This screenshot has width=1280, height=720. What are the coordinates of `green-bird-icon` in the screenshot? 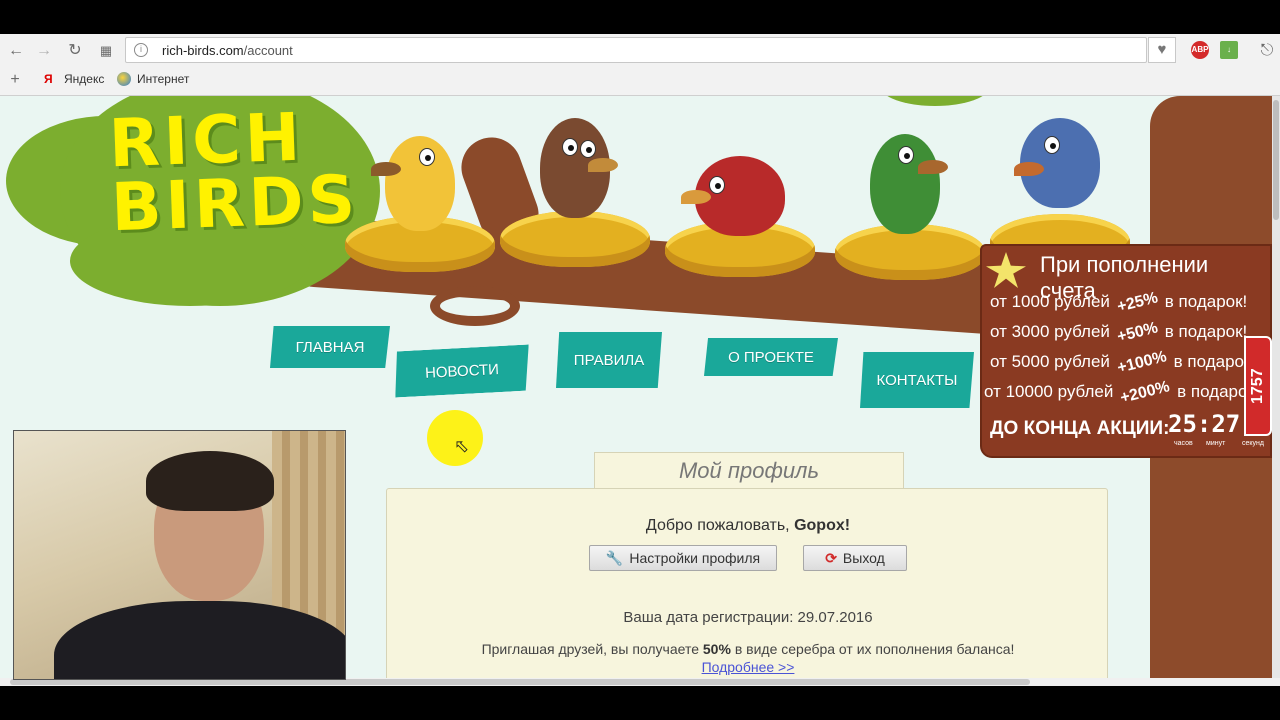 It's located at (909, 184).